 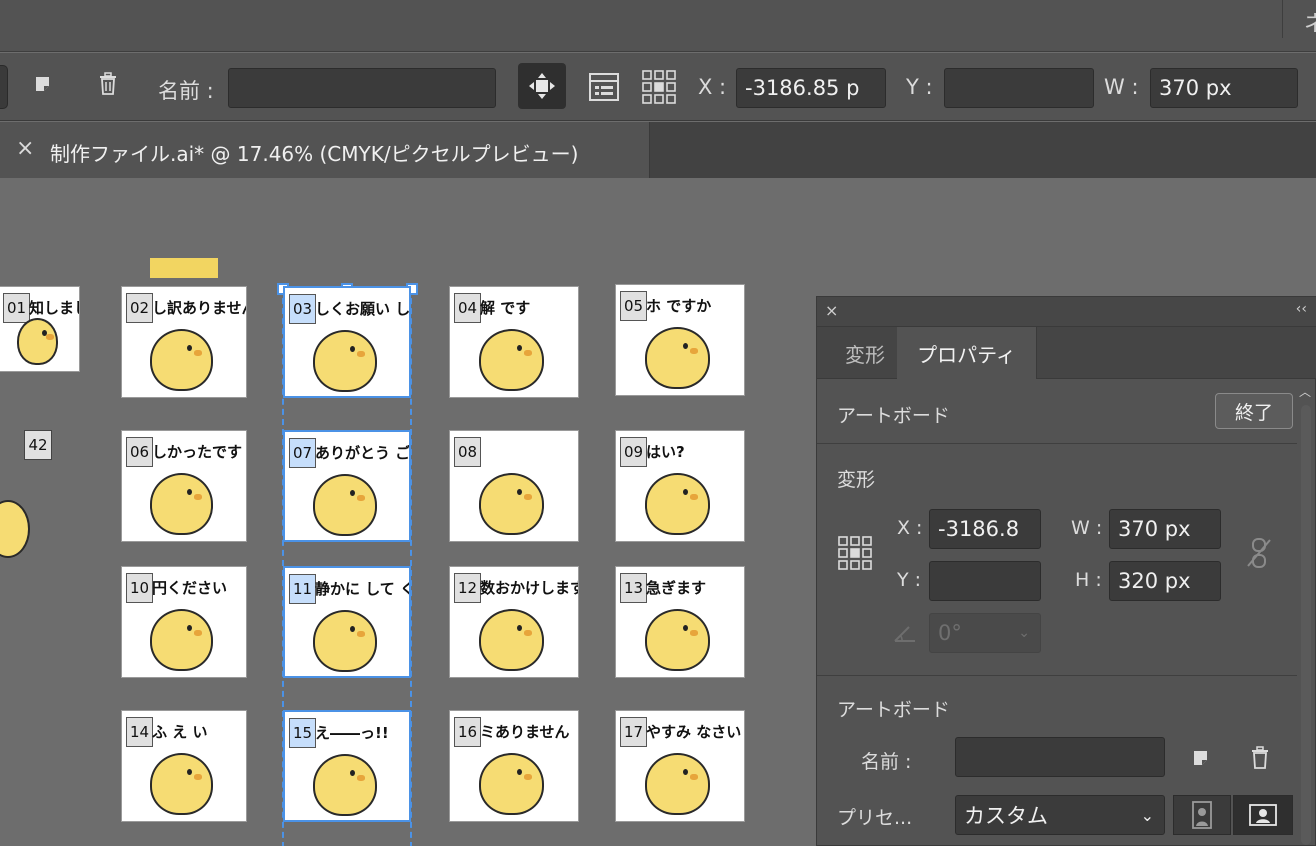 I want to click on artboard-15: 15 え――っ!!, so click(x=347, y=766).